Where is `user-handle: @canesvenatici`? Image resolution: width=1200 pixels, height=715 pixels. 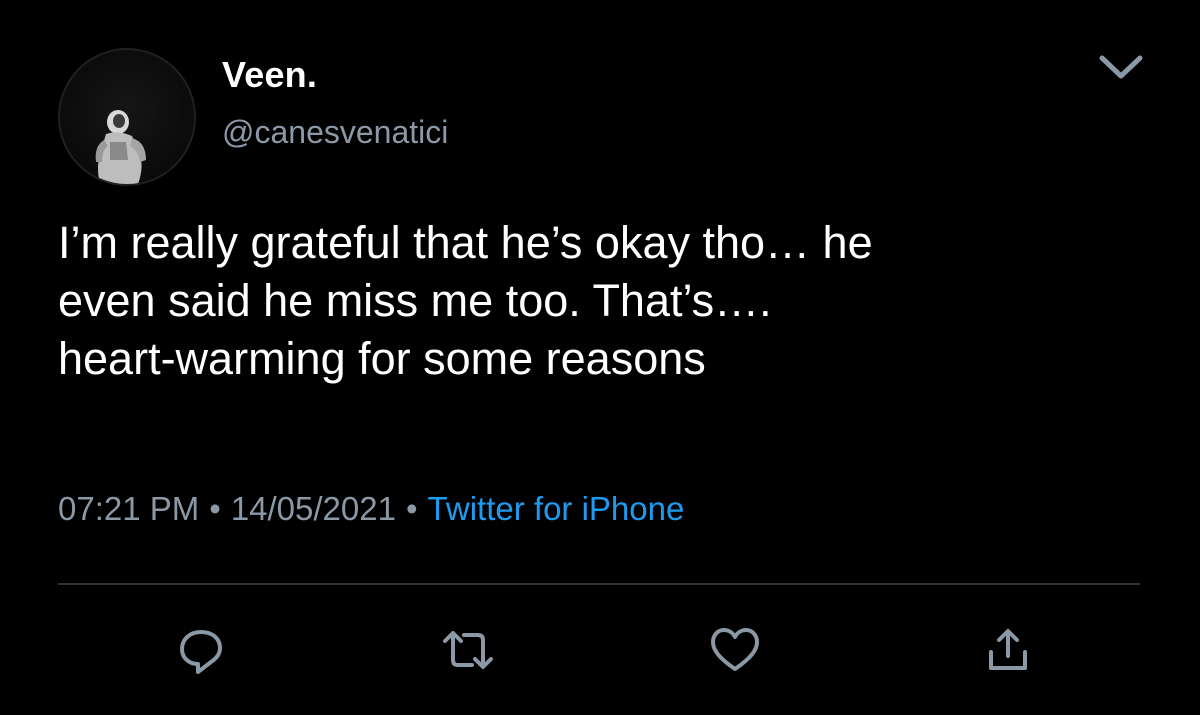
user-handle: @canesvenatici is located at coordinates (335, 132).